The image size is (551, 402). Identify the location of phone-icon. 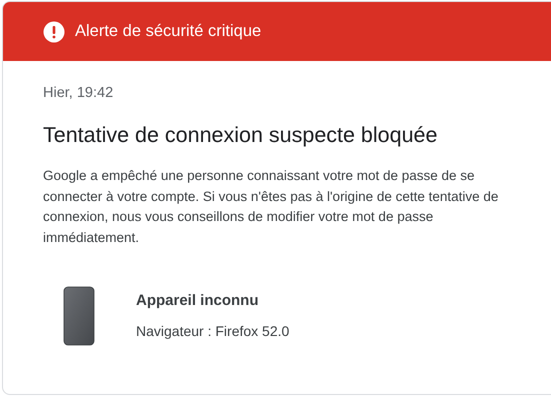
(79, 316).